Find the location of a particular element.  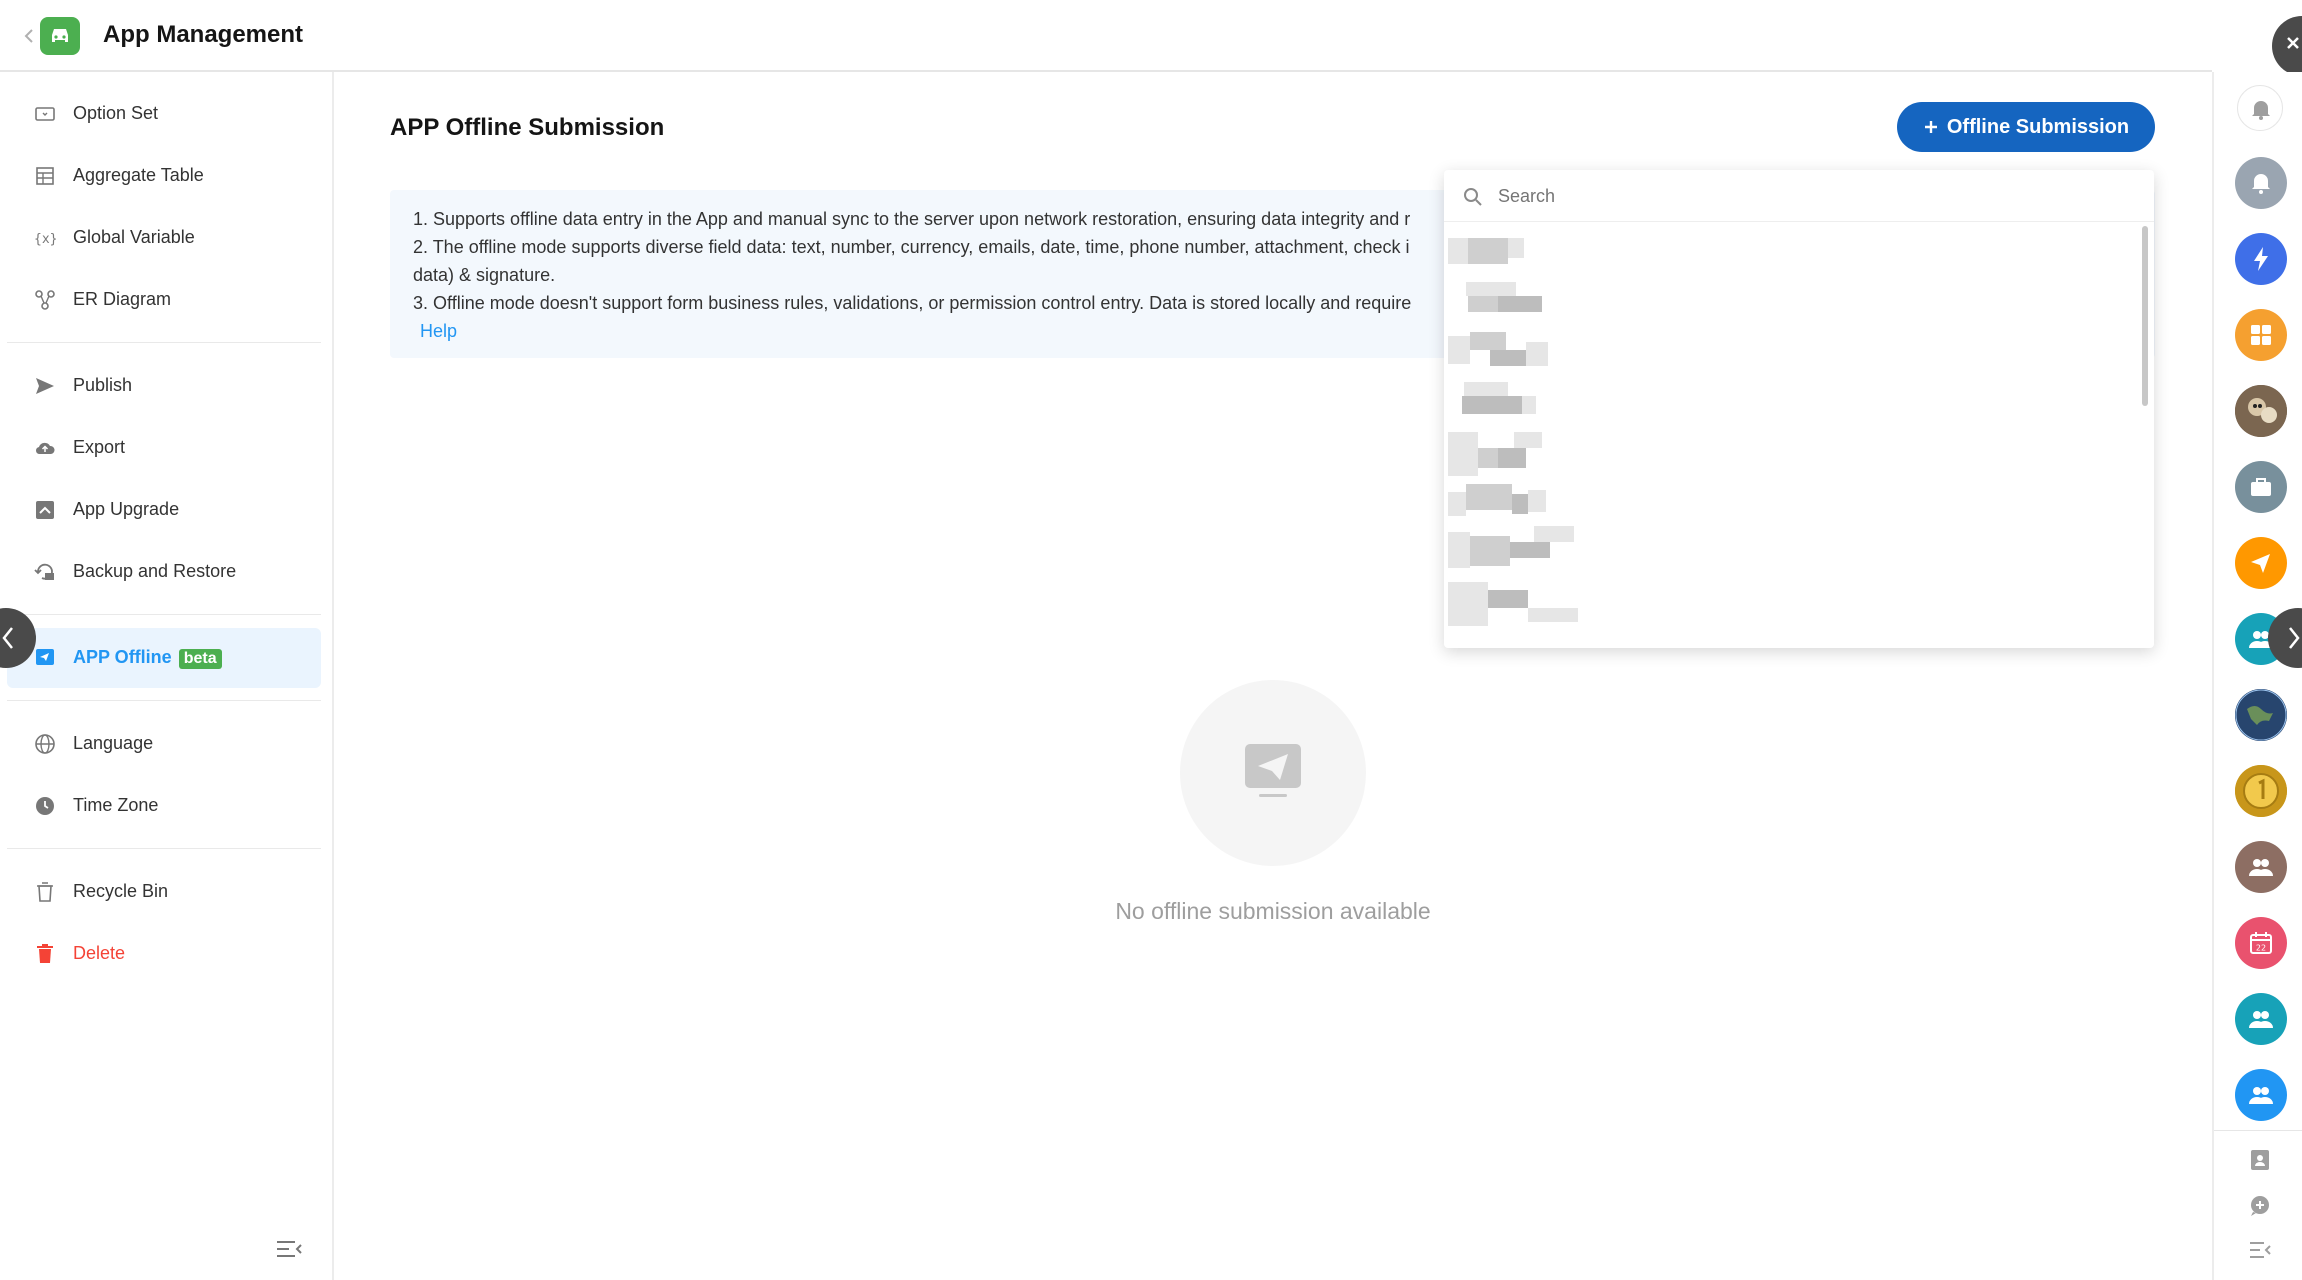

sidebar-item-label: App Upgrade is located at coordinates (126, 509).